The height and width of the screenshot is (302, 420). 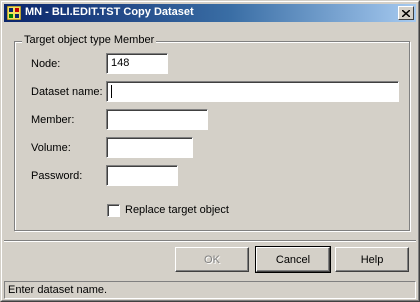 What do you see at coordinates (57, 176) in the screenshot?
I see `password-label: Password:` at bounding box center [57, 176].